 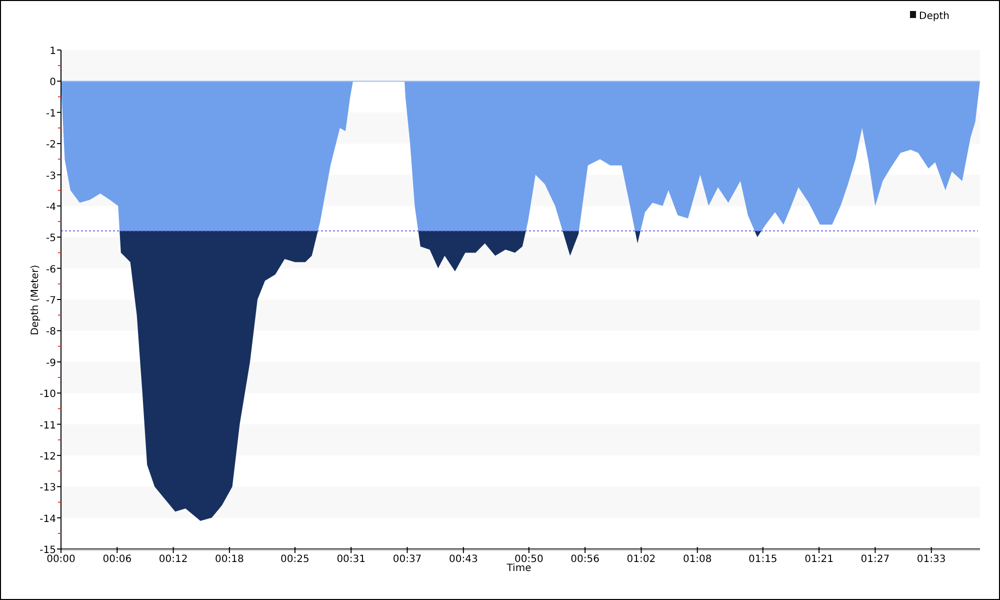 What do you see at coordinates (931, 559) in the screenshot?
I see `x-tick-label: 01:33` at bounding box center [931, 559].